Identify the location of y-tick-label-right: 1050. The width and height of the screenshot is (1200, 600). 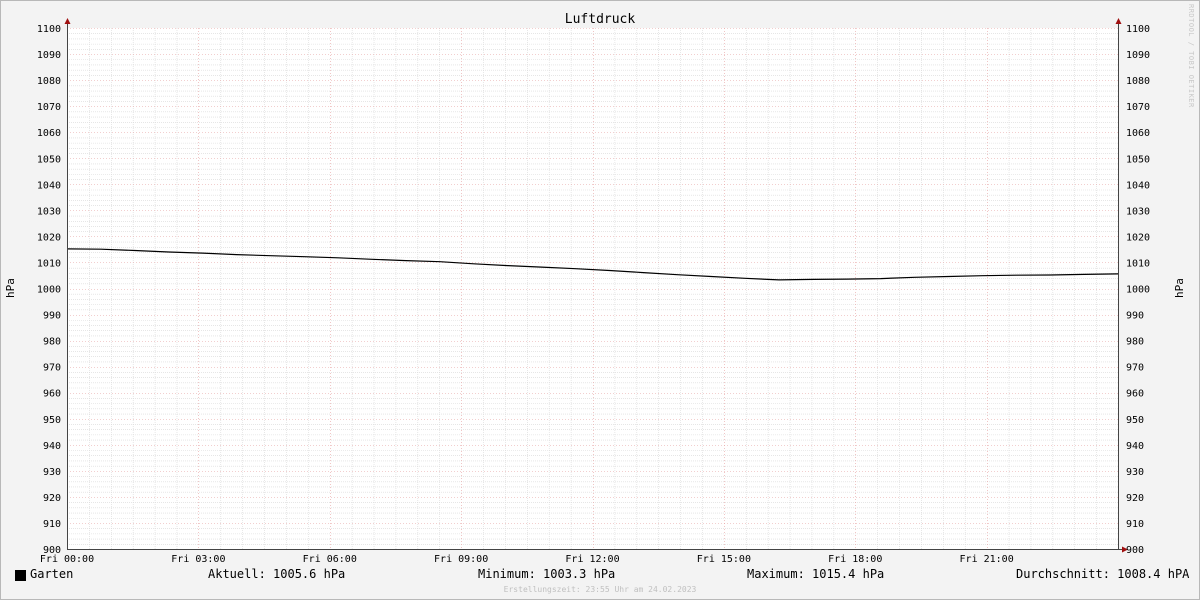
(1138, 159).